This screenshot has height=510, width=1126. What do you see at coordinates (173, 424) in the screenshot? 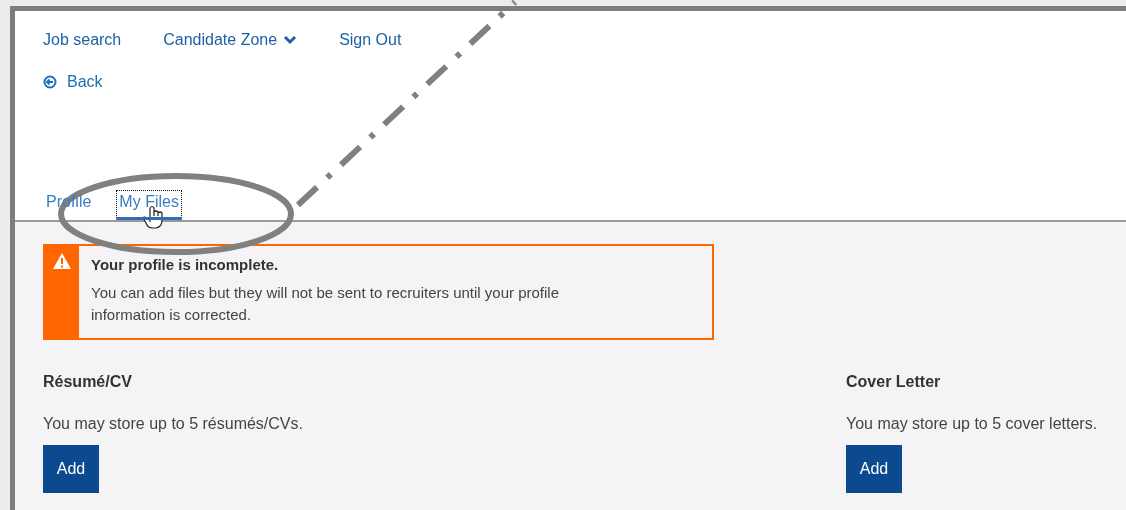
I see `section-note: You may store up to 5 résumés/CVs.` at bounding box center [173, 424].